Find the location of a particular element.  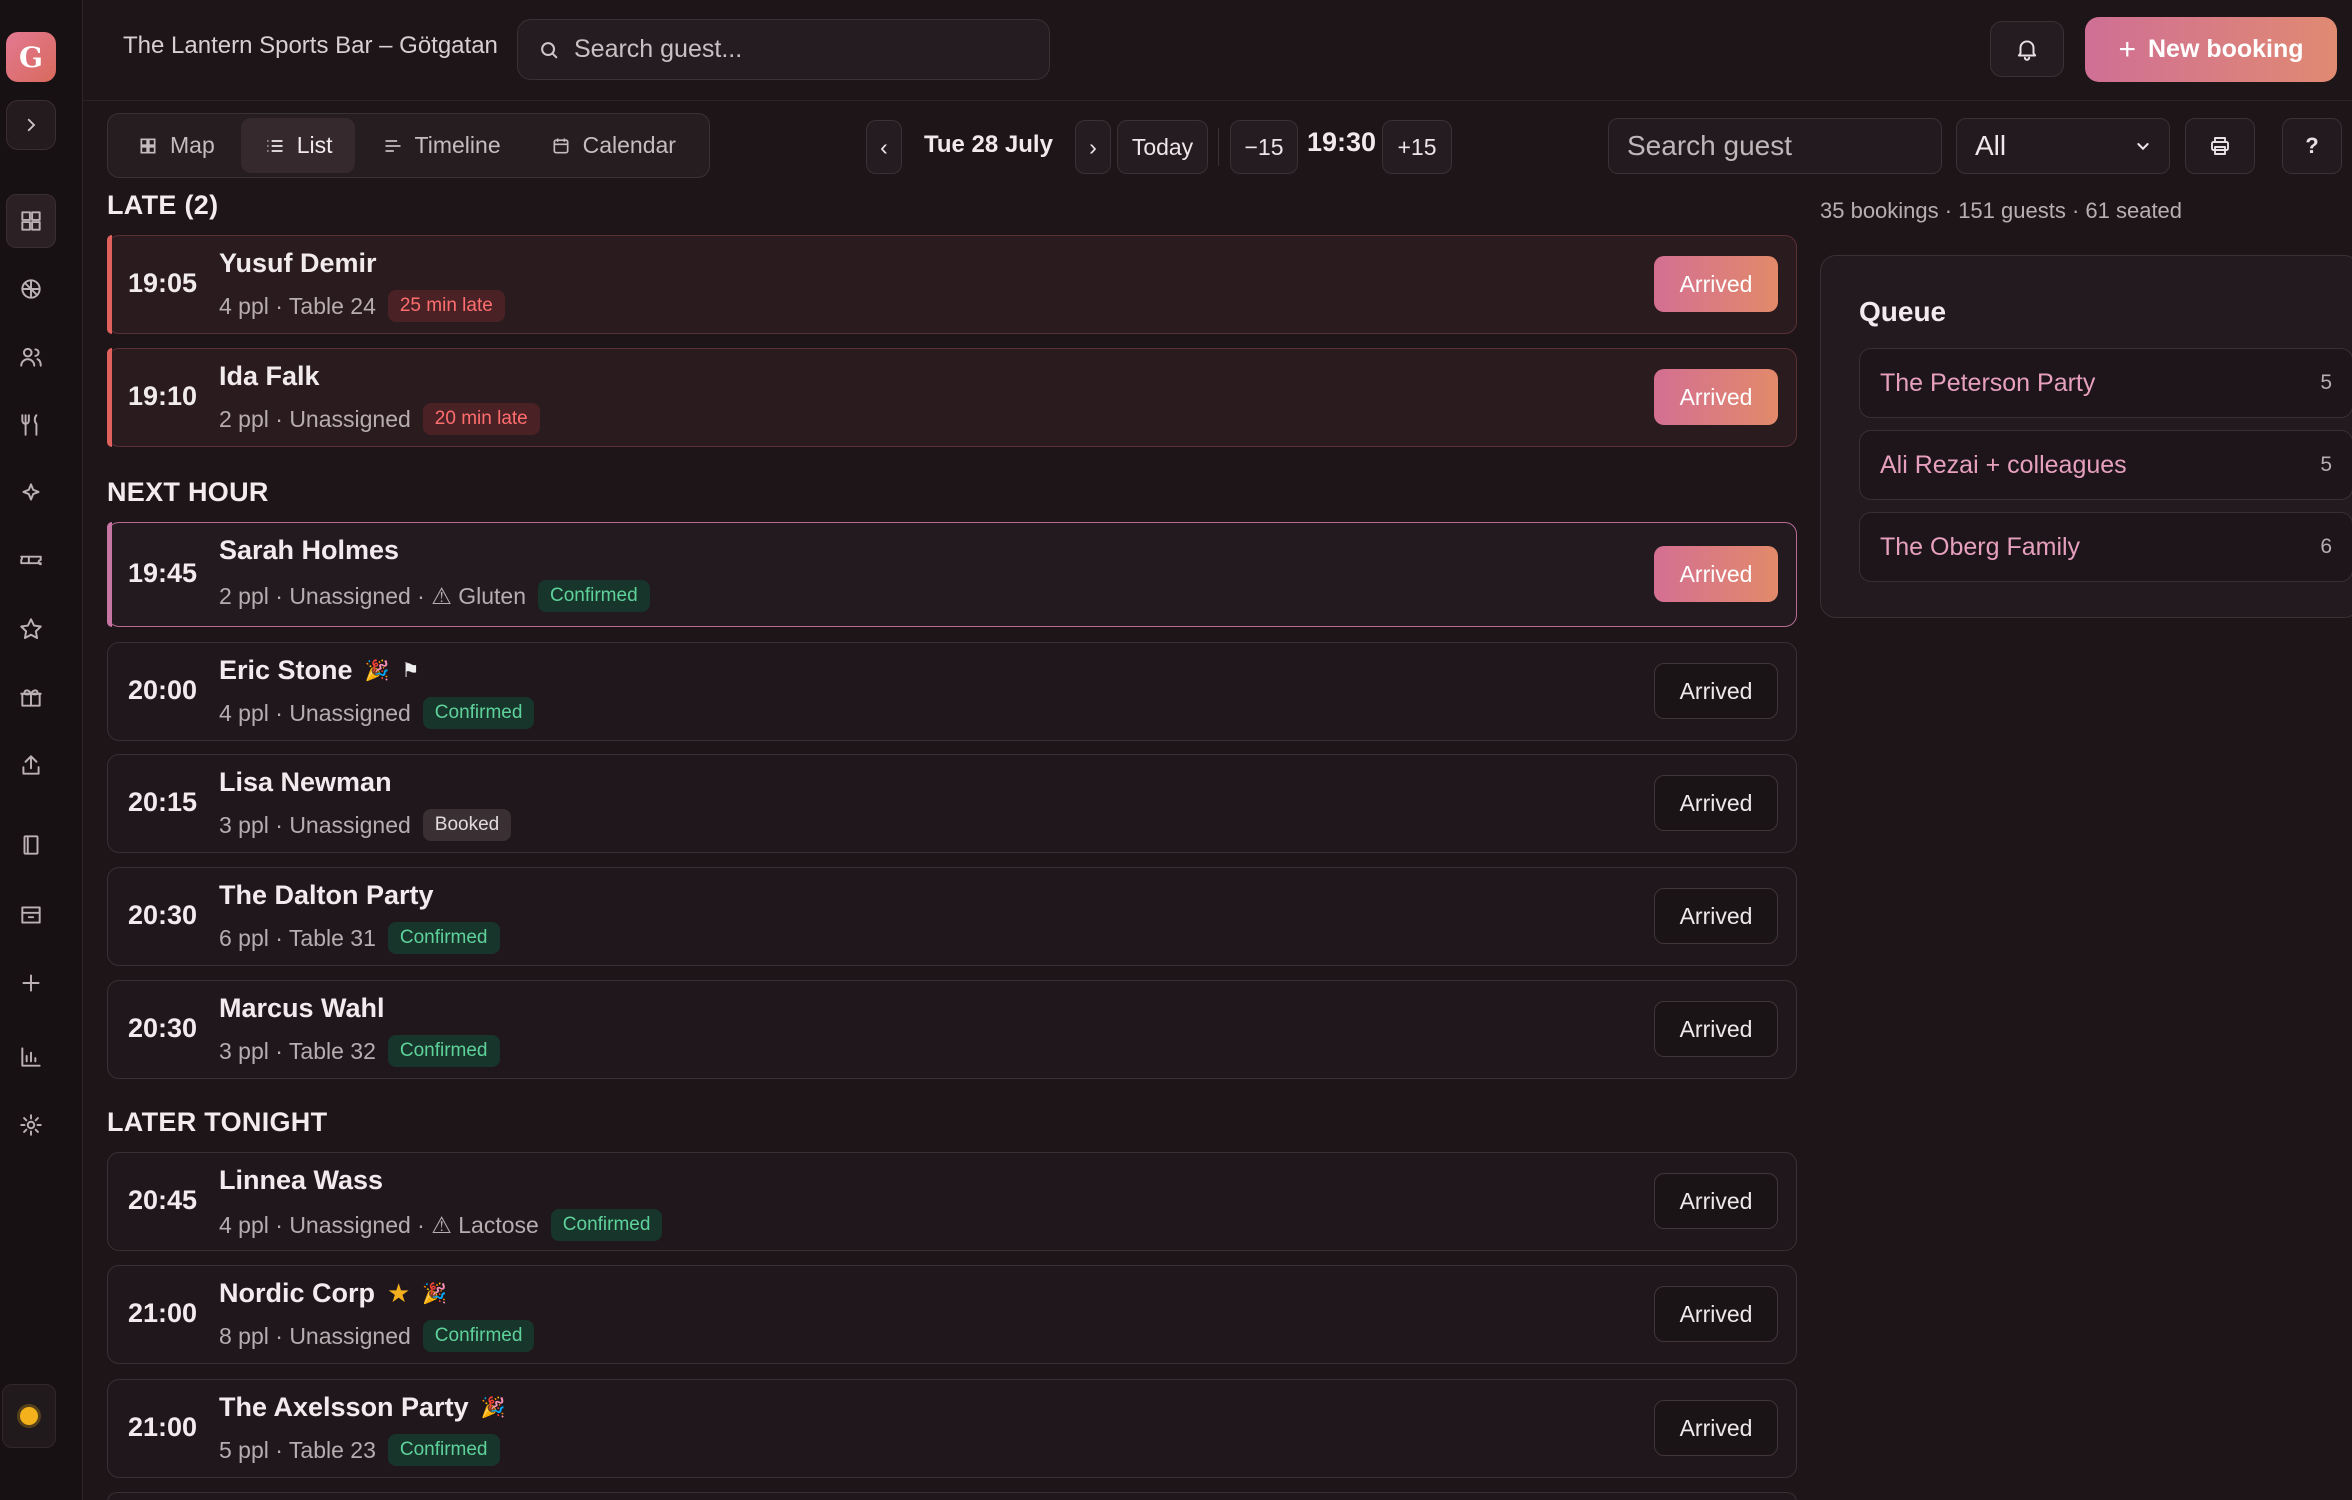

book-icon is located at coordinates (31, 845).